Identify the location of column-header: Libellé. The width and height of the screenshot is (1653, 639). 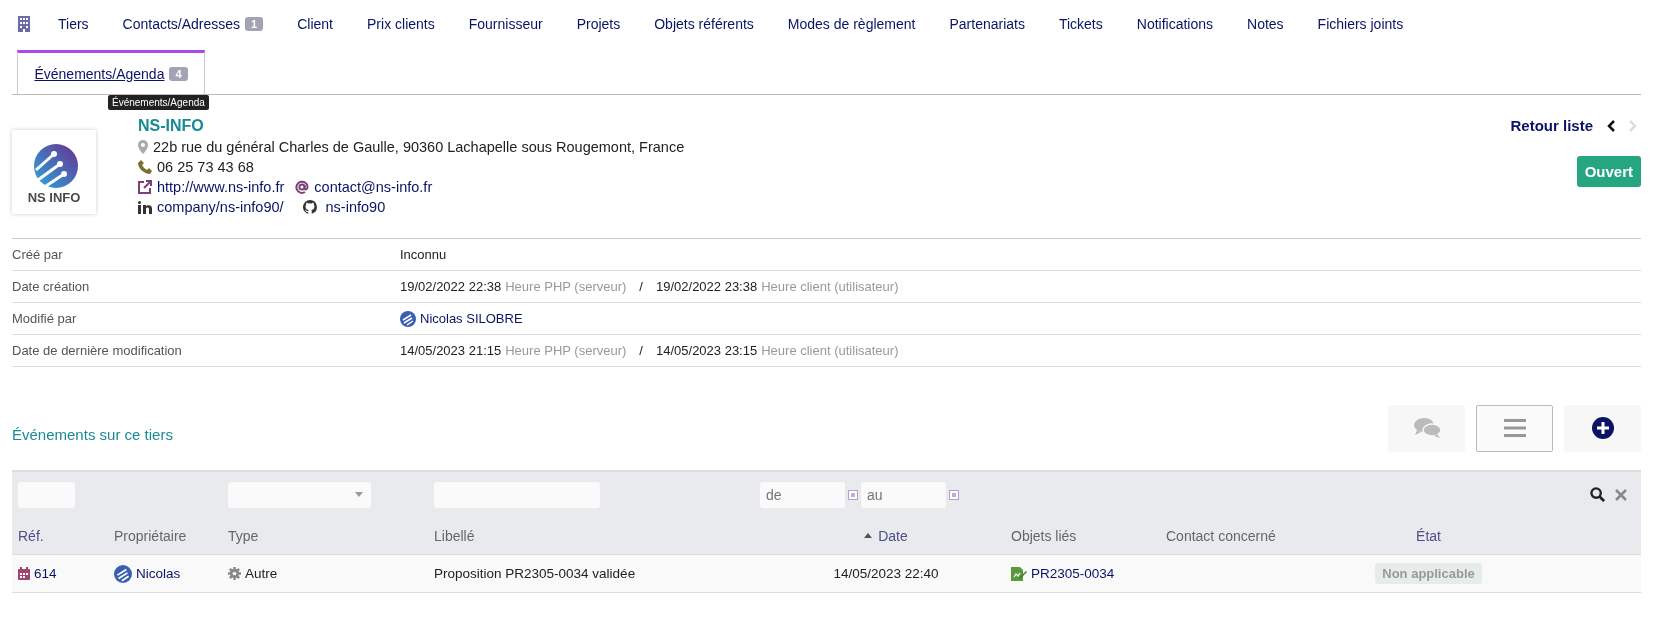
(597, 535).